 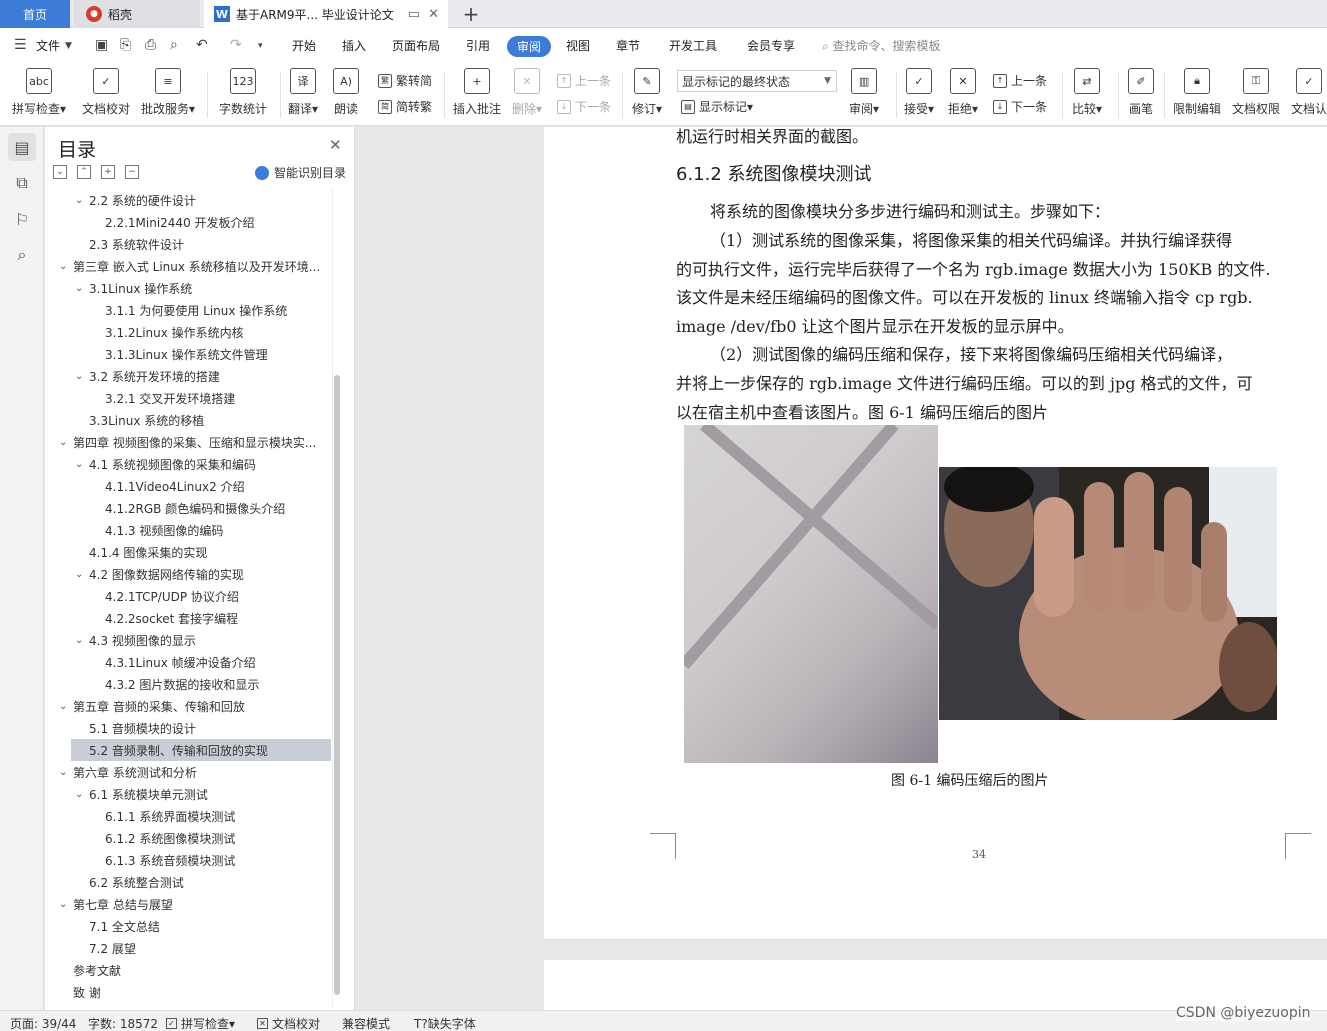 I want to click on toc-item: ⌄ 4.2 图像数据网络传输的实现, so click(x=188, y=574).